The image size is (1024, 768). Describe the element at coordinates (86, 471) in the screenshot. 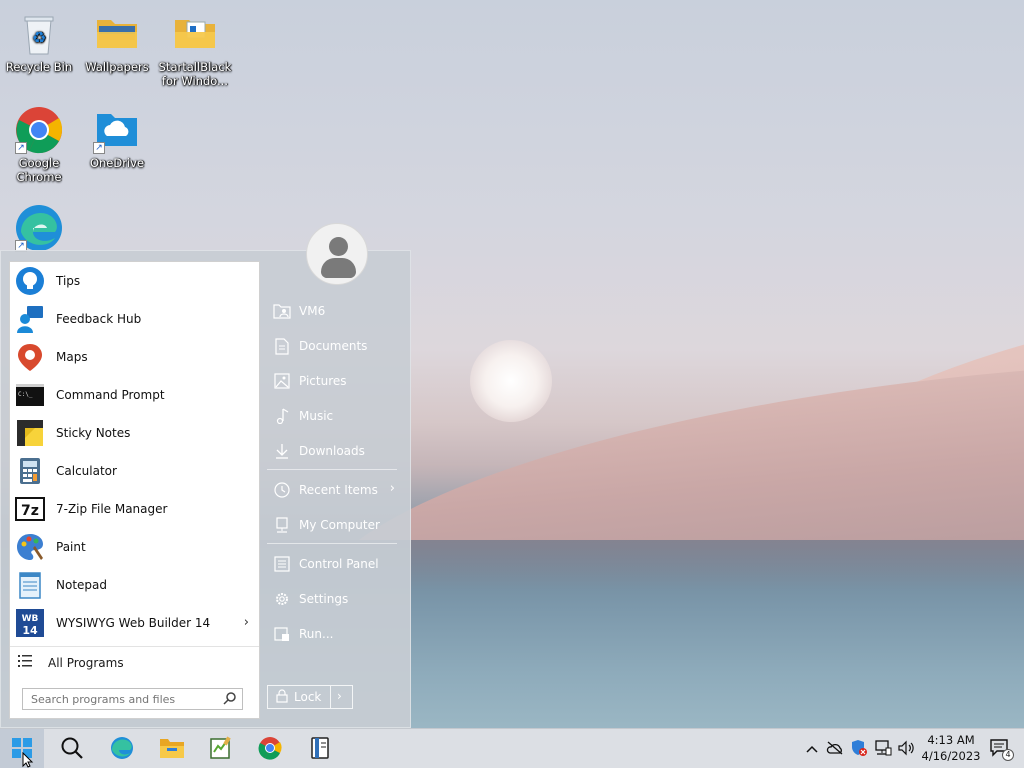

I see `program-label: Calculator` at that location.